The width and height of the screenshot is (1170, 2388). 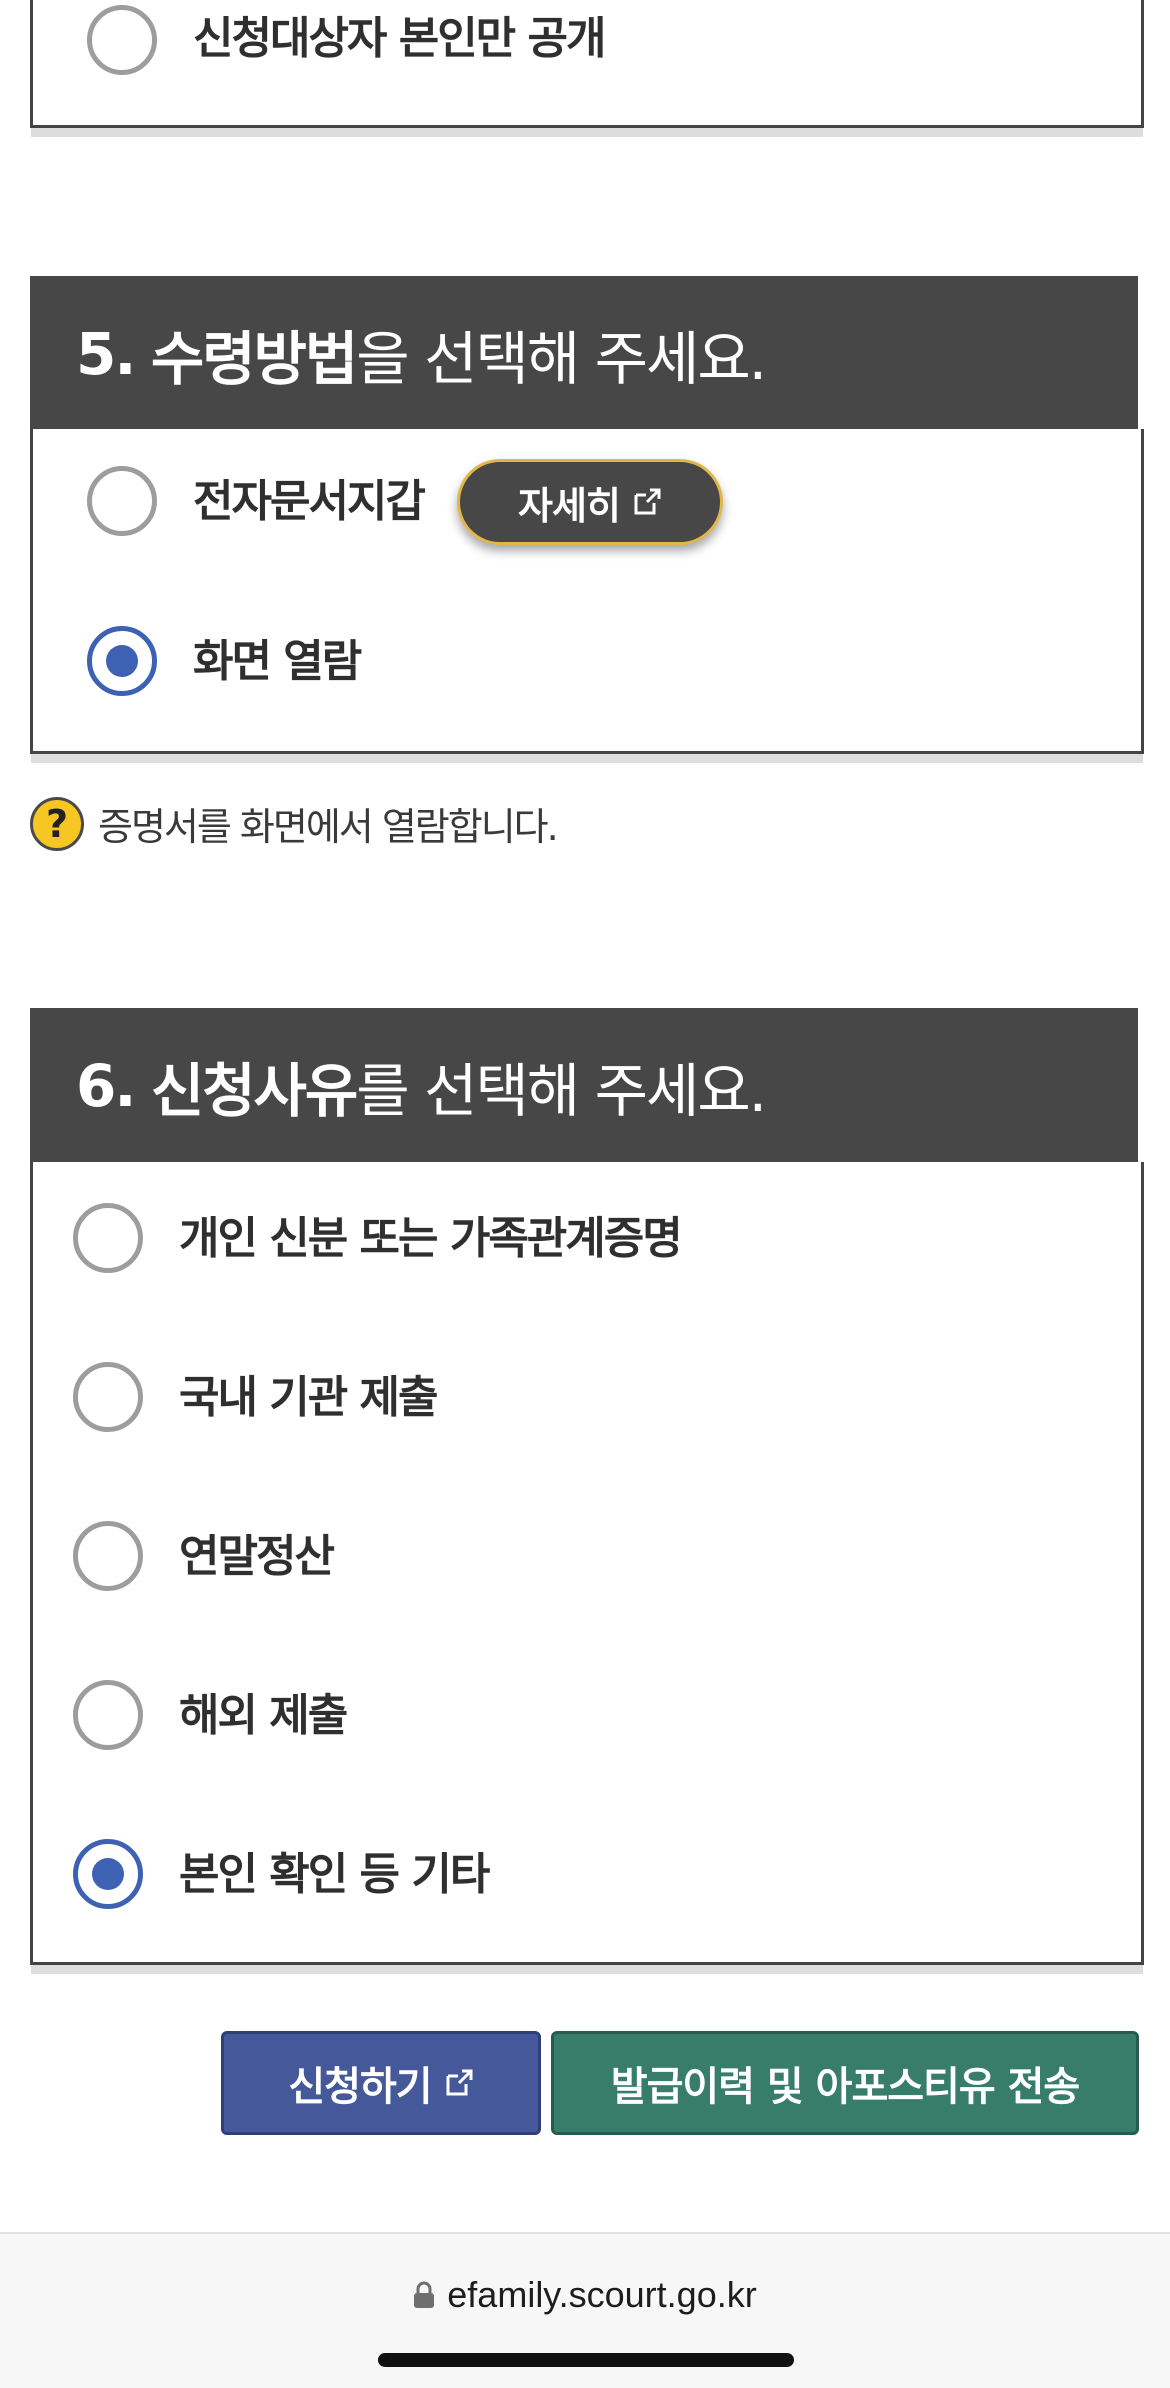 What do you see at coordinates (586, 2360) in the screenshot?
I see `home-indicator` at bounding box center [586, 2360].